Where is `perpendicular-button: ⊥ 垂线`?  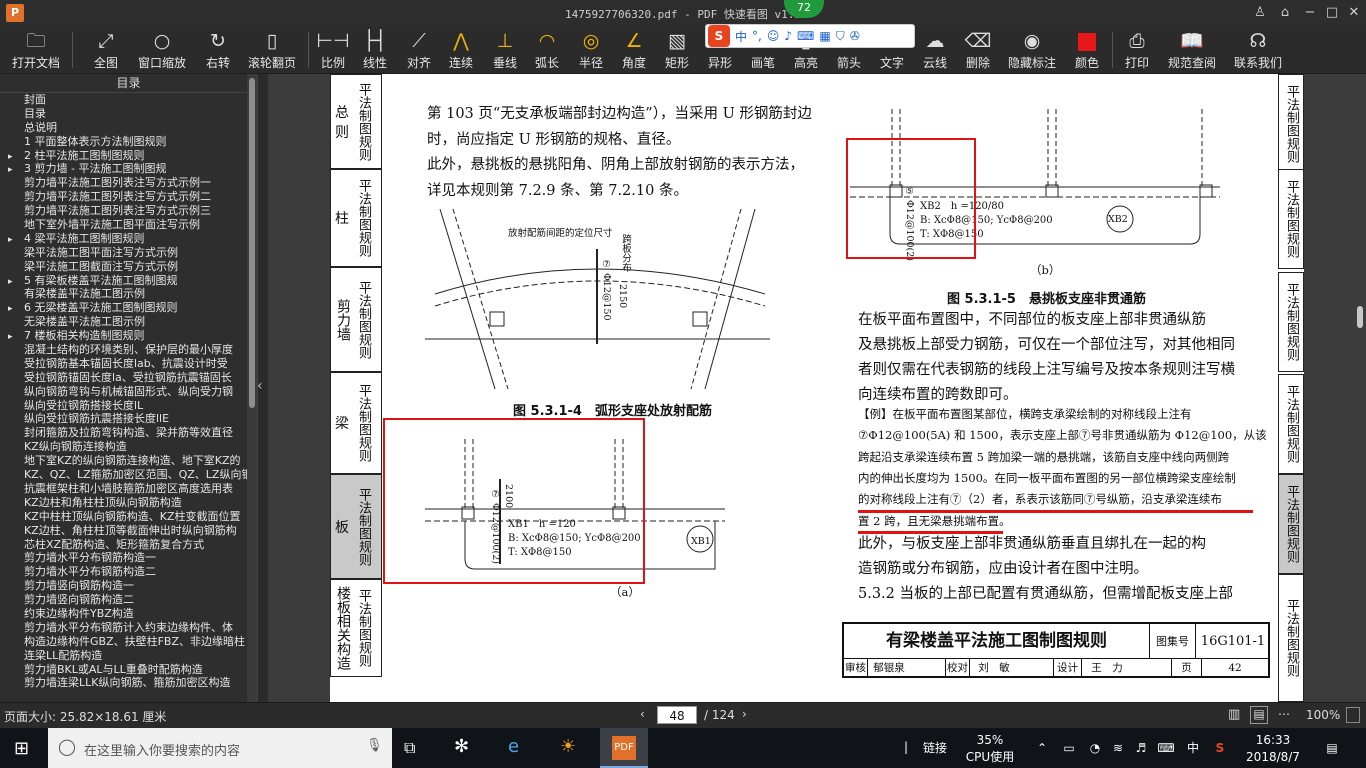
perpendicular-button: ⊥ 垂线 is located at coordinates (505, 50).